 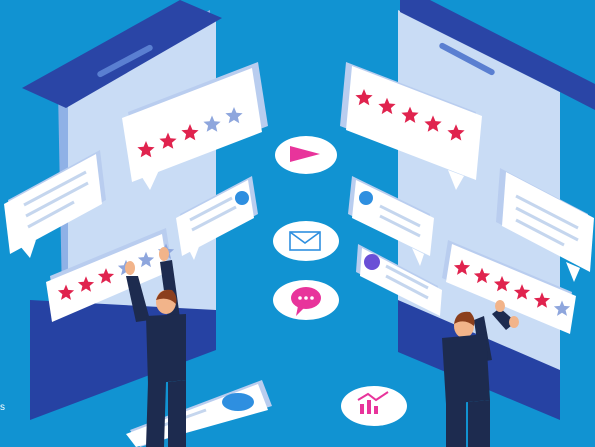 I want to click on cropped-caption-text: s, so click(x=2, y=407).